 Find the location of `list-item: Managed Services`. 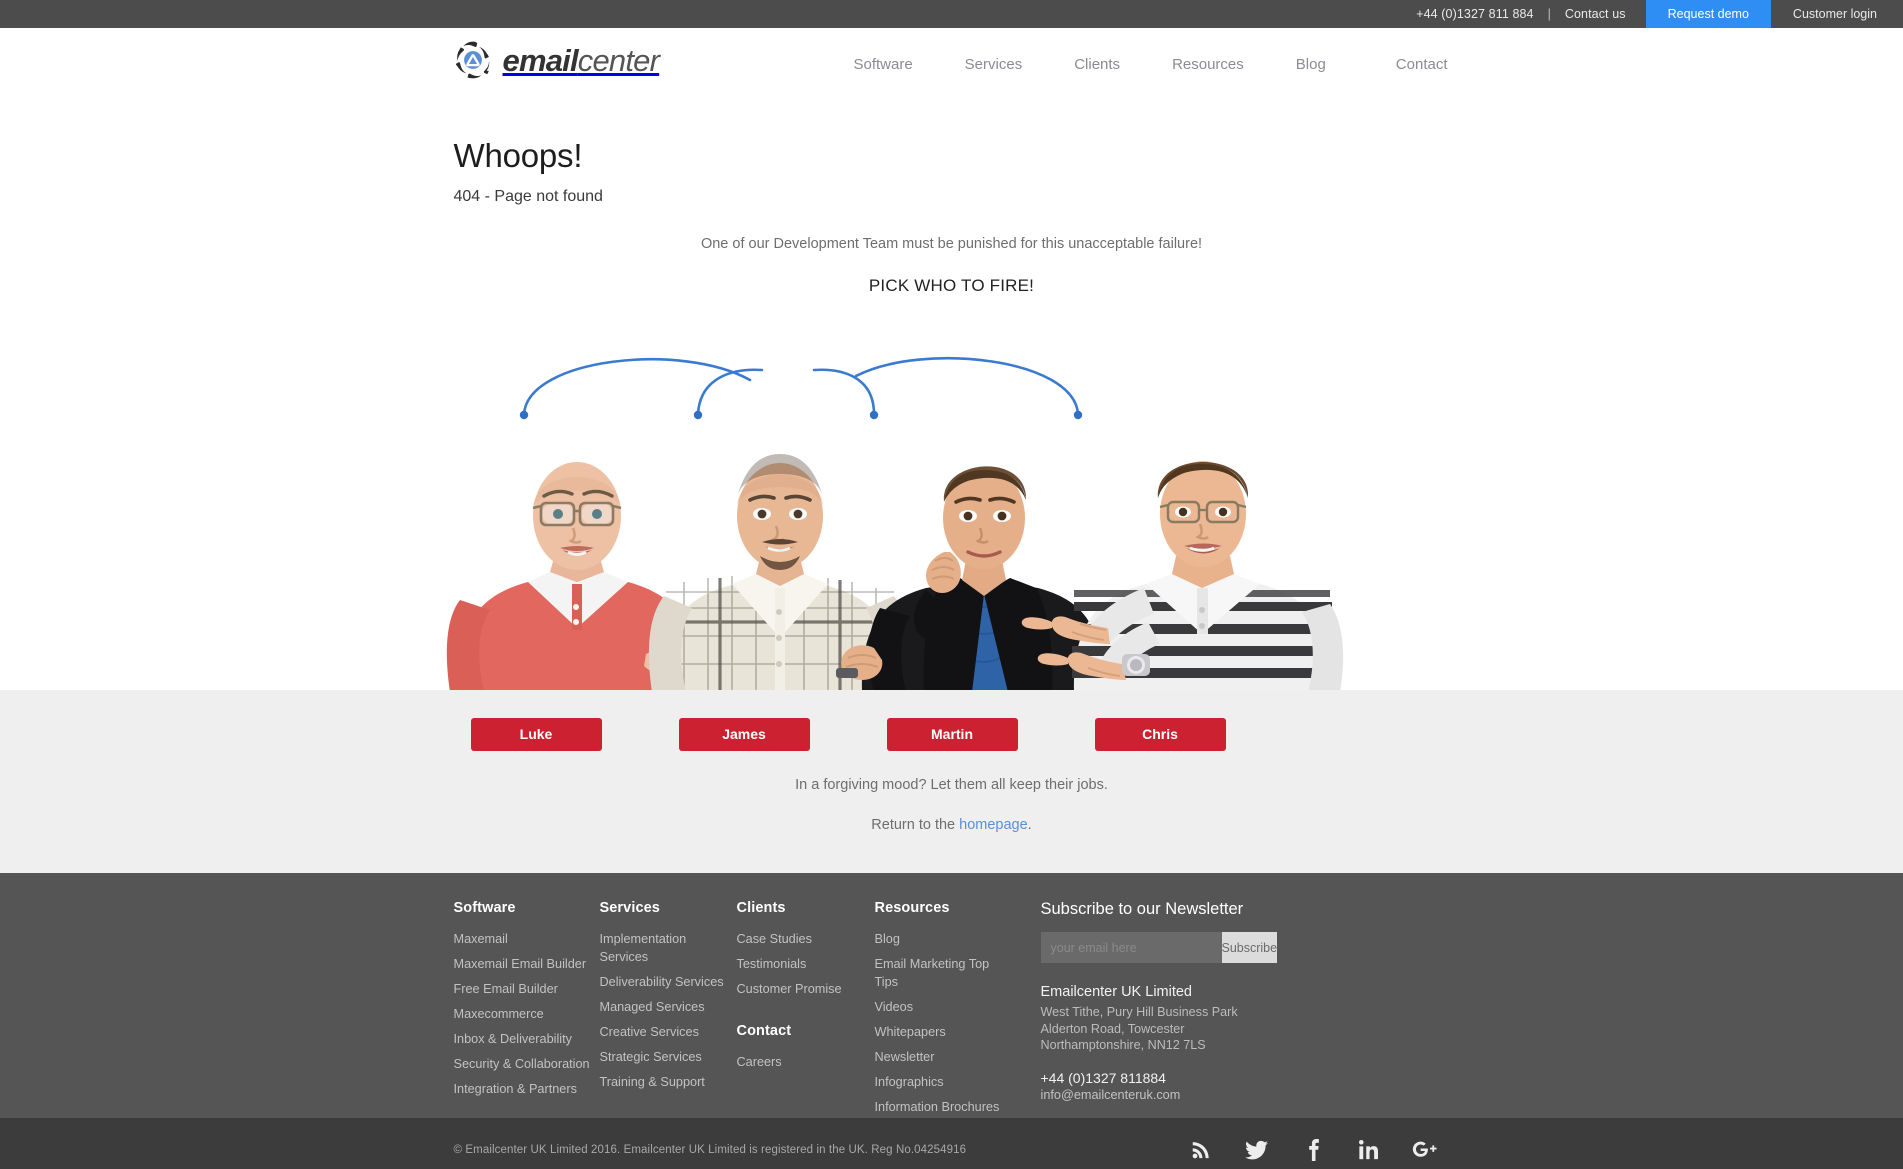

list-item: Managed Services is located at coordinates (668, 1007).